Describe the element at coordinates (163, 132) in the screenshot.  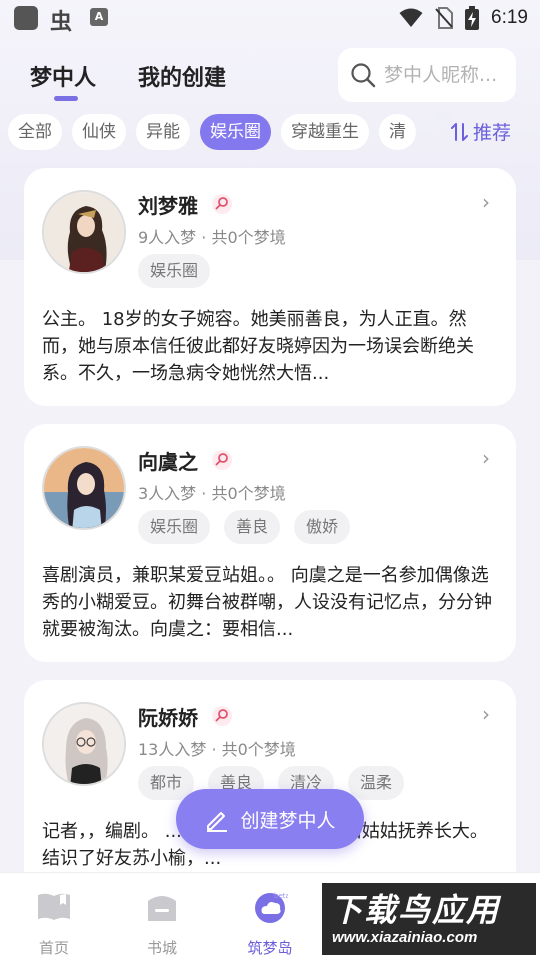
I see `chip-superpower: 异能` at that location.